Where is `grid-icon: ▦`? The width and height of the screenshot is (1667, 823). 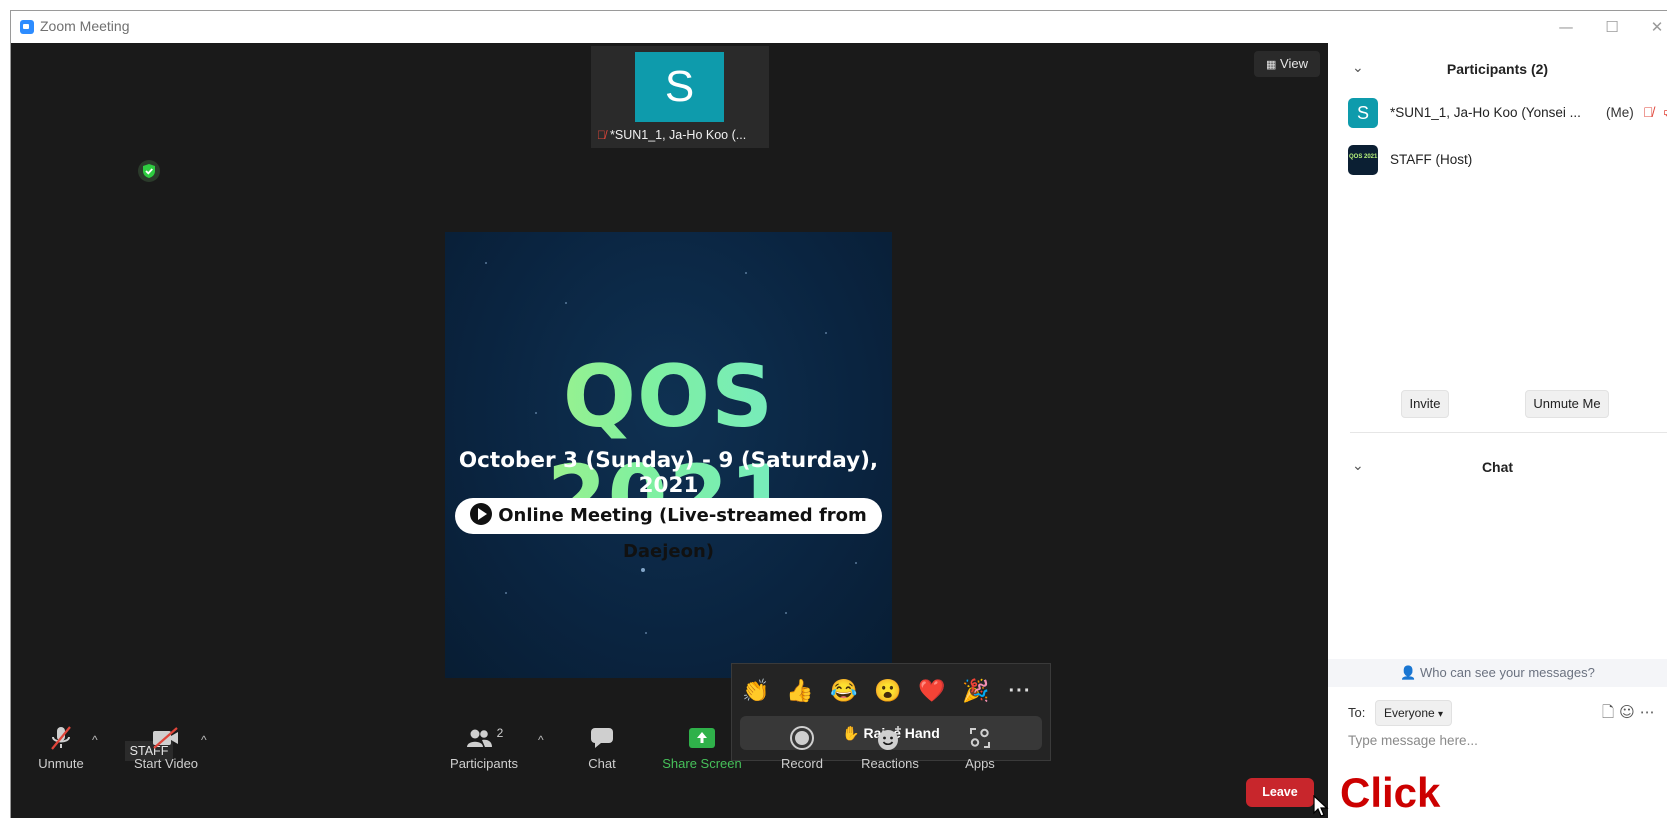 grid-icon: ▦ is located at coordinates (1271, 65).